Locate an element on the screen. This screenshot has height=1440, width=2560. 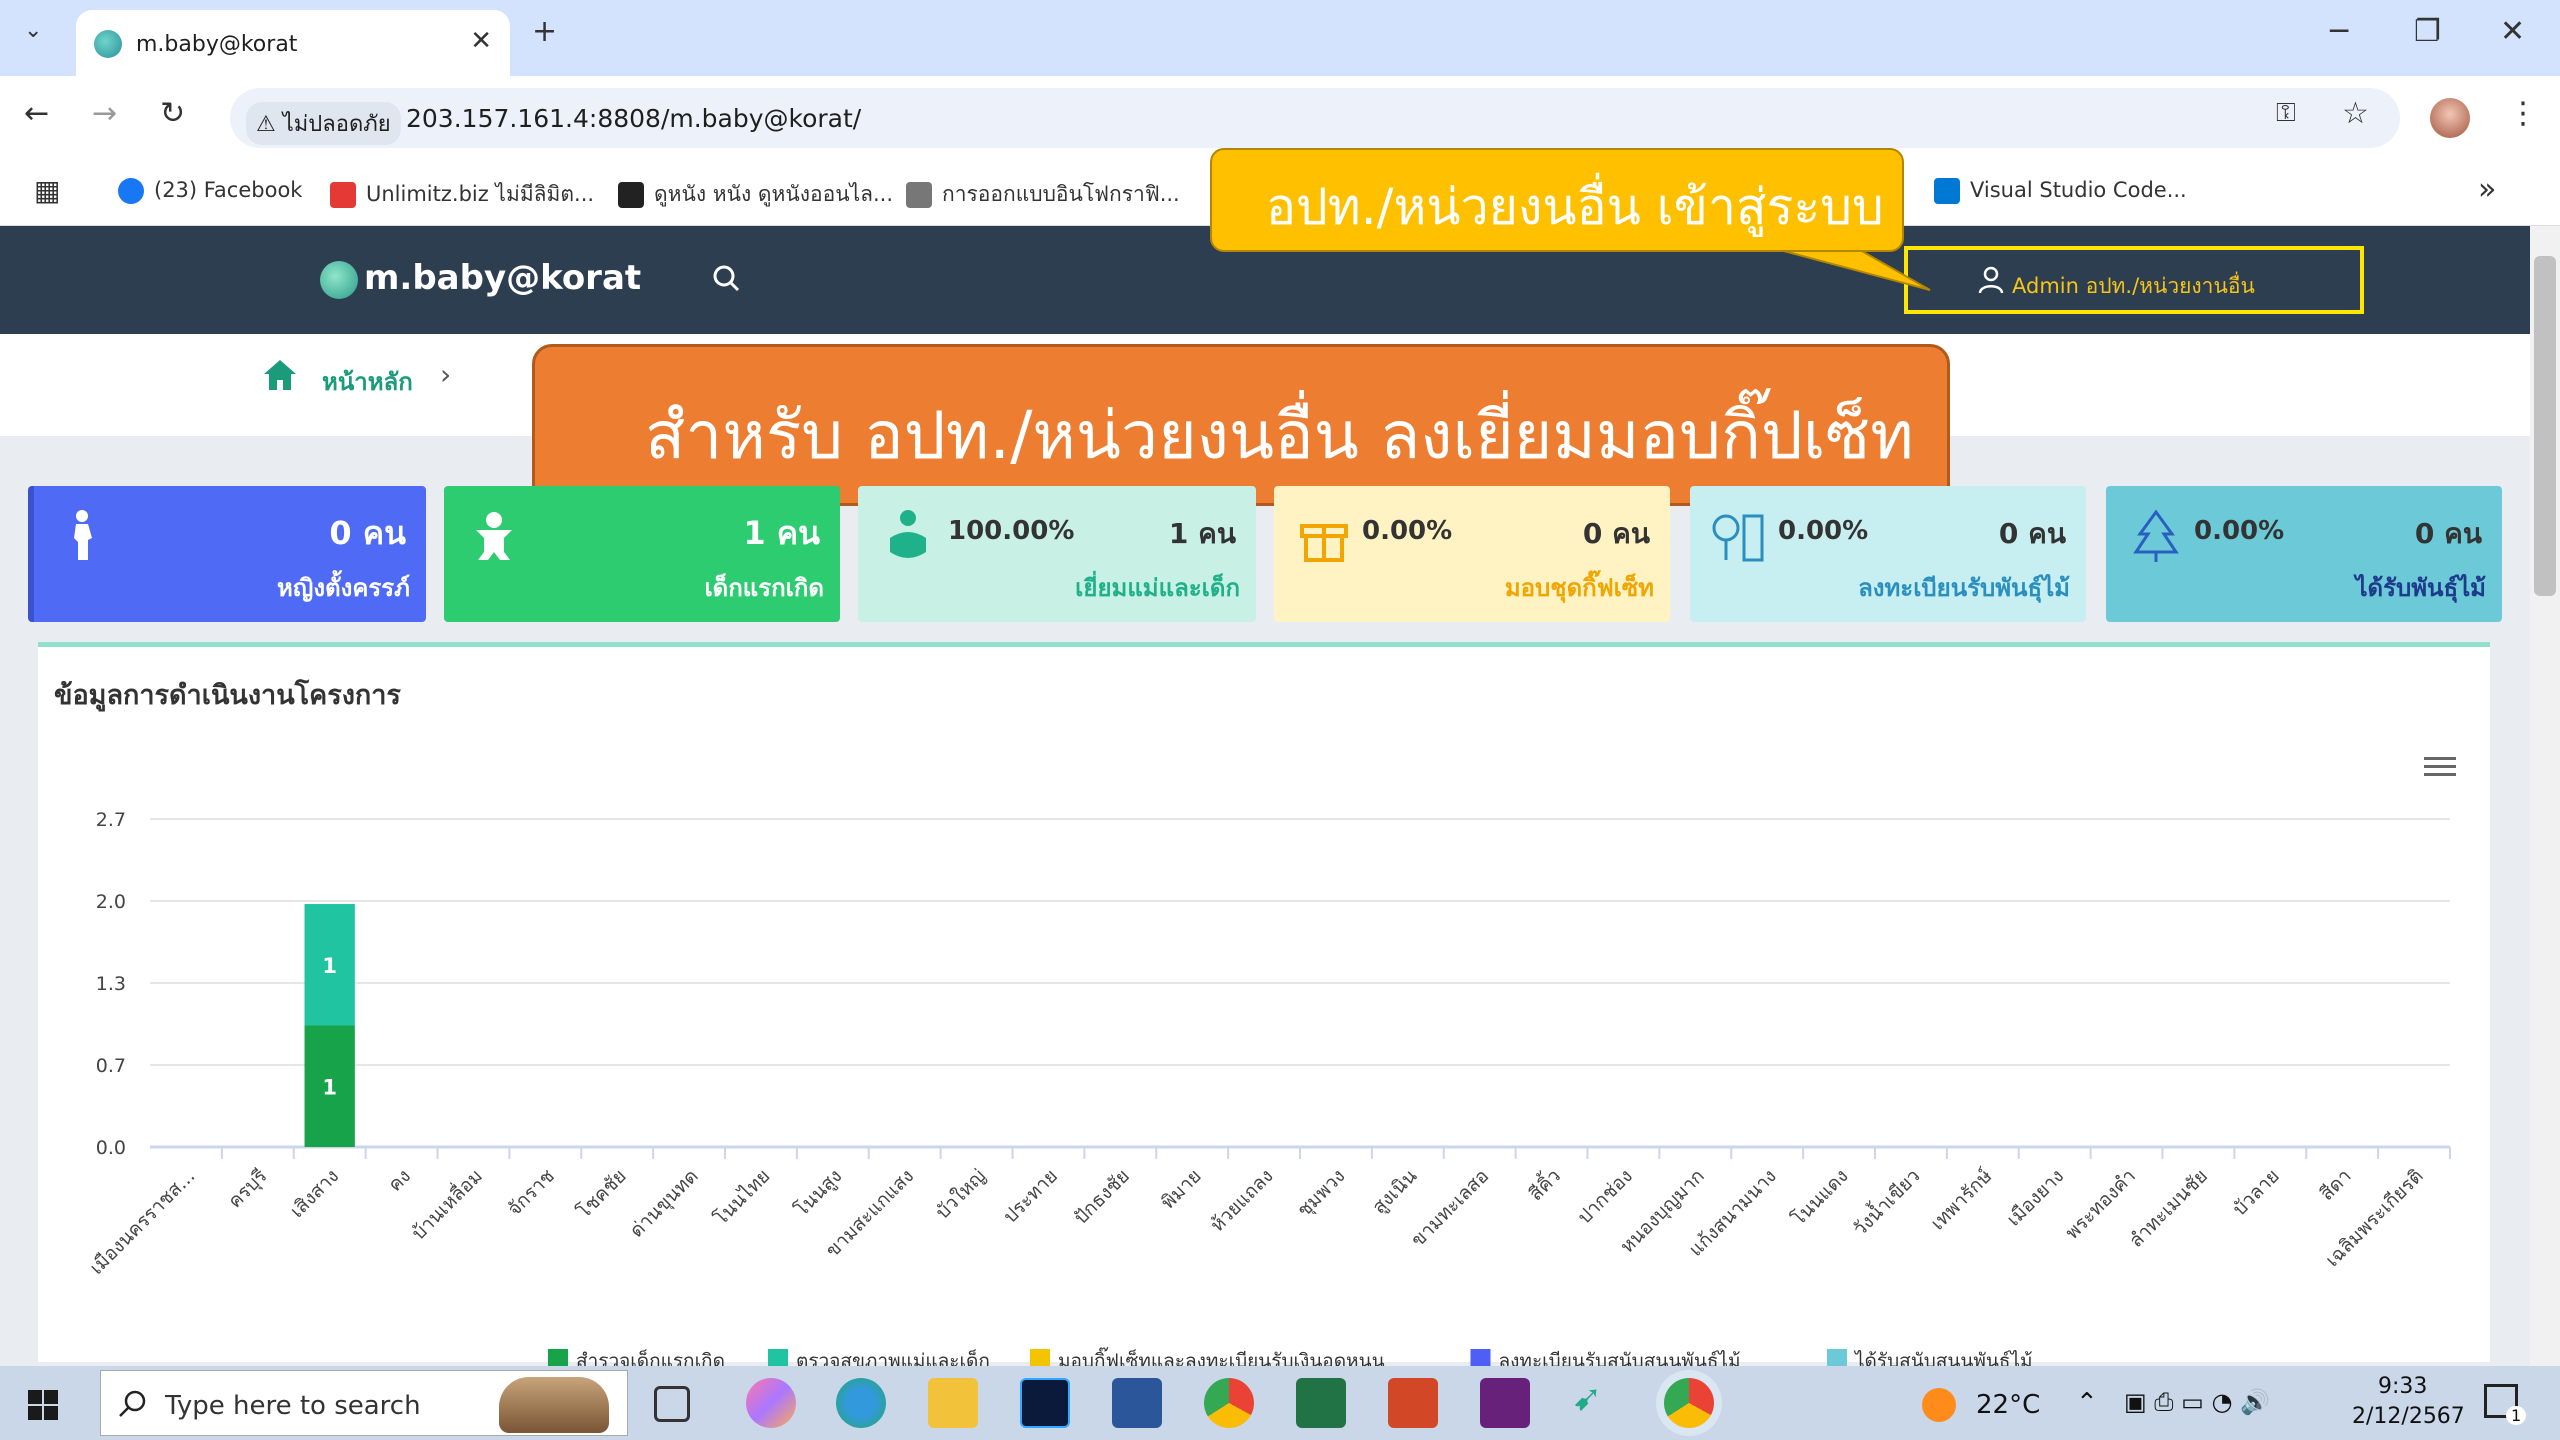
x-tick-label: ด่านขุนทด is located at coordinates (665, 1204).